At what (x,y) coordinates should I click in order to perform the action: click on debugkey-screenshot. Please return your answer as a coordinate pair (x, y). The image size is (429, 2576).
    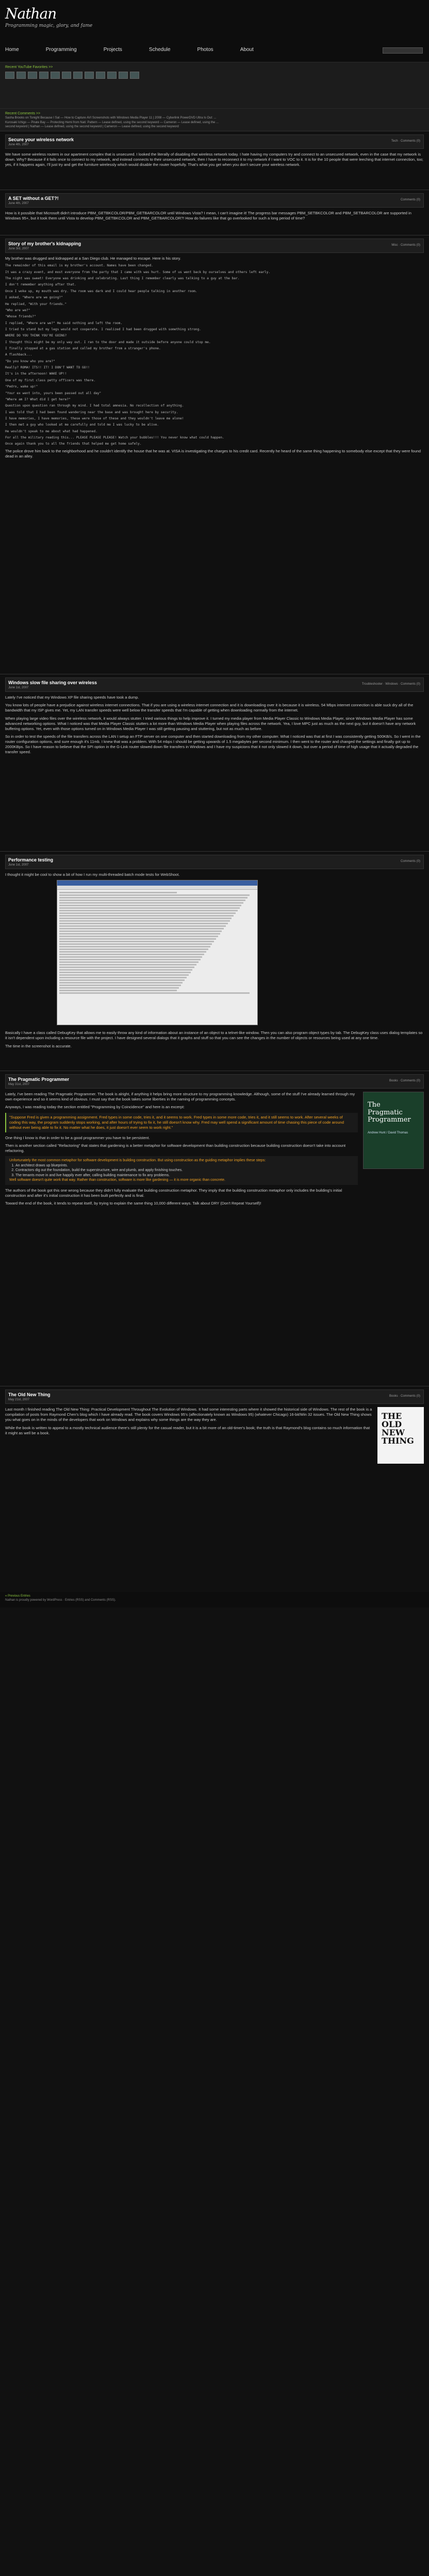
    Looking at the image, I should click on (157, 953).